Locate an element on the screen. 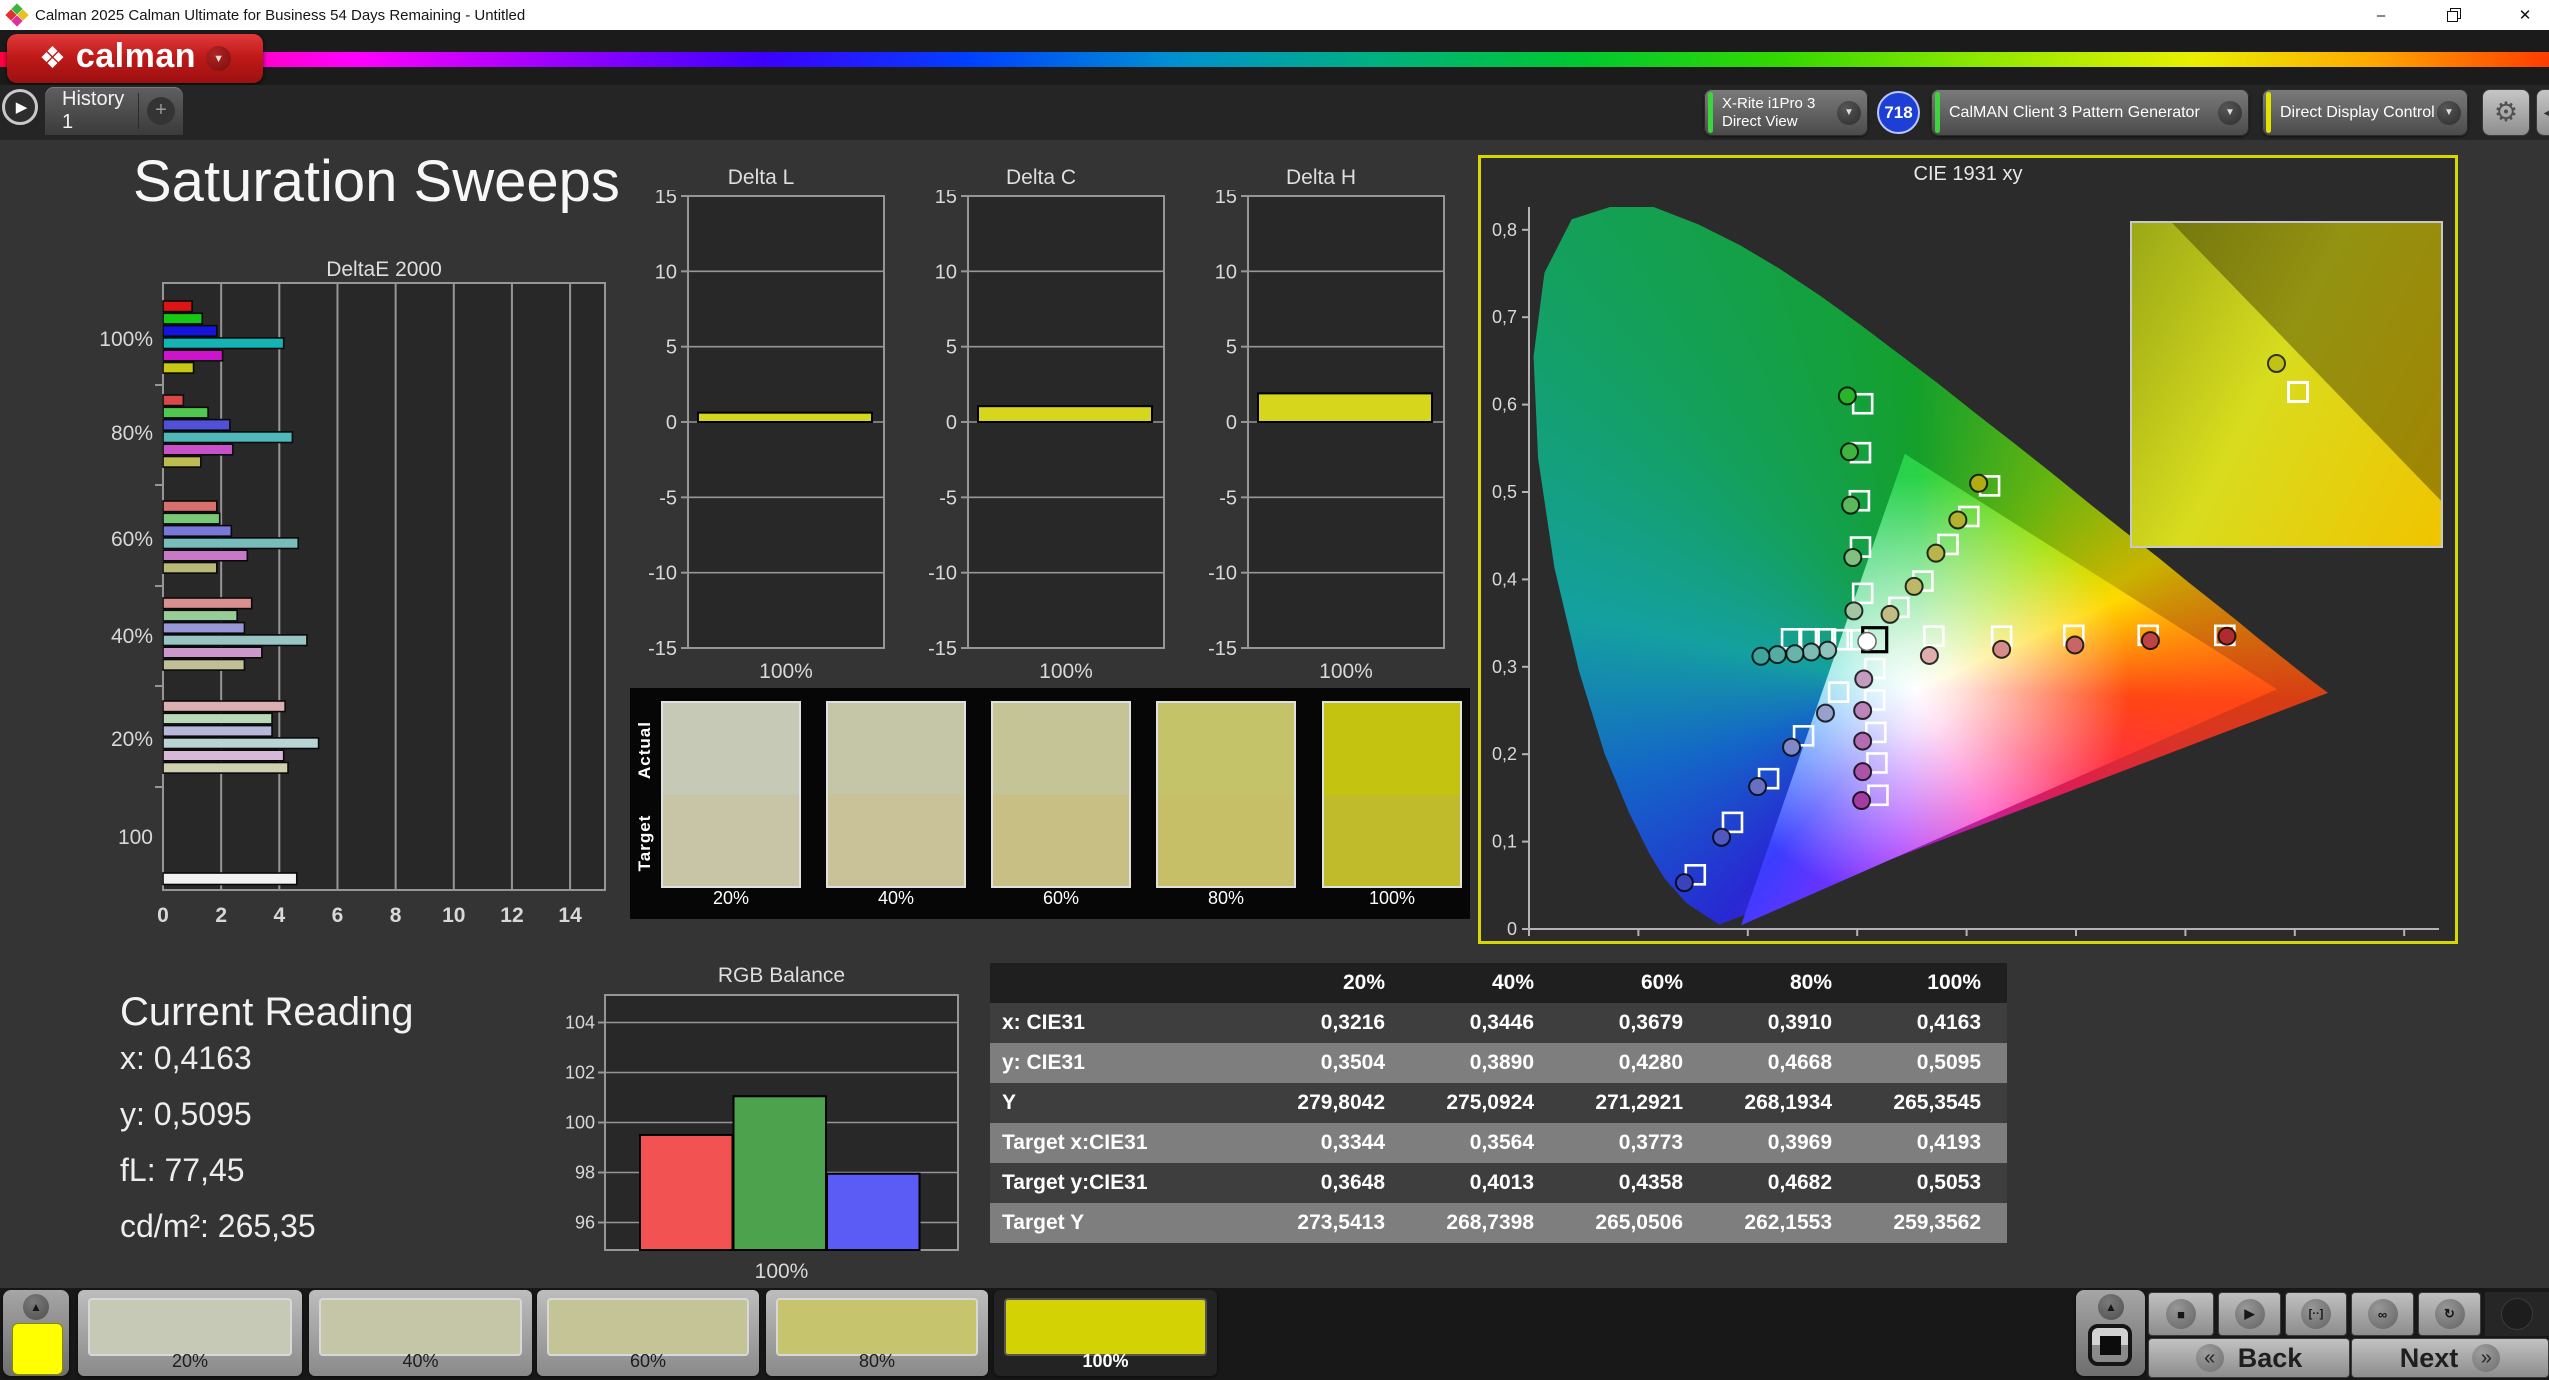  calman-logo-text: calman is located at coordinates (136, 56).